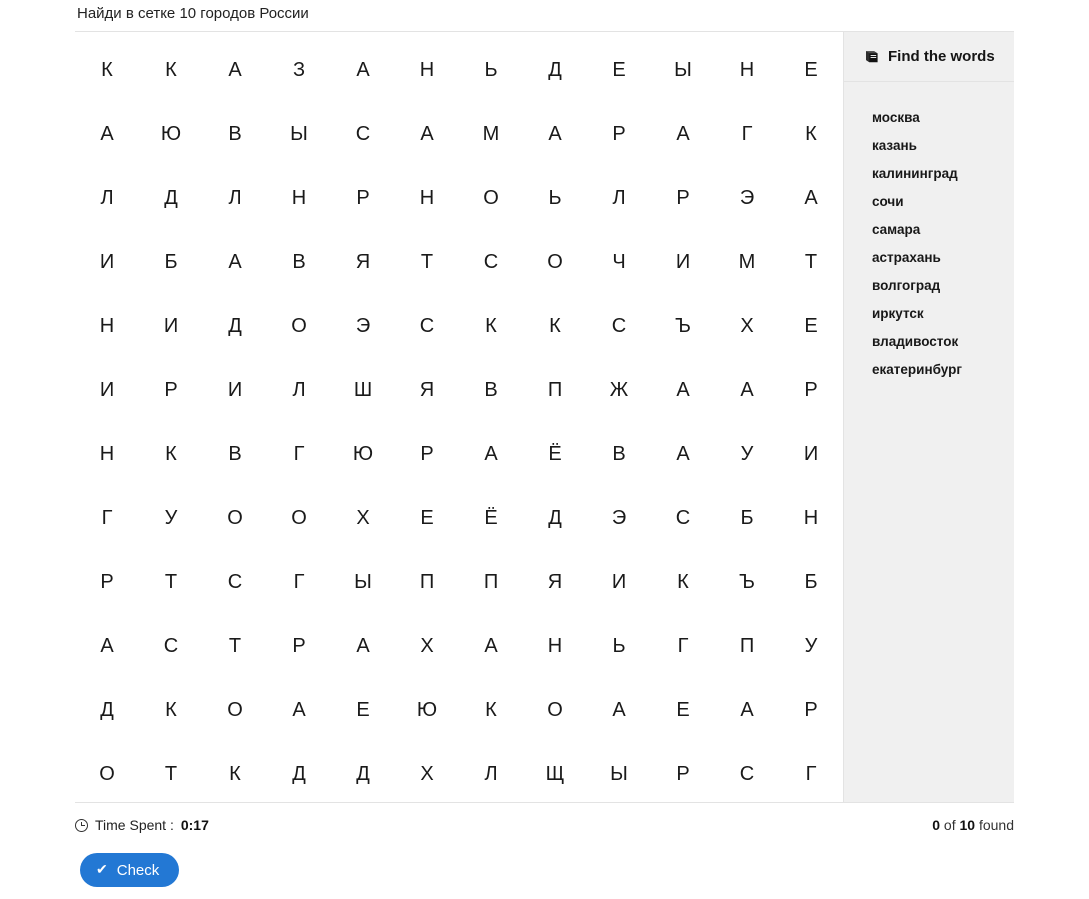 Image resolution: width=1089 pixels, height=899 pixels. What do you see at coordinates (491, 518) in the screenshot?
I see `grid-cell: Ё` at bounding box center [491, 518].